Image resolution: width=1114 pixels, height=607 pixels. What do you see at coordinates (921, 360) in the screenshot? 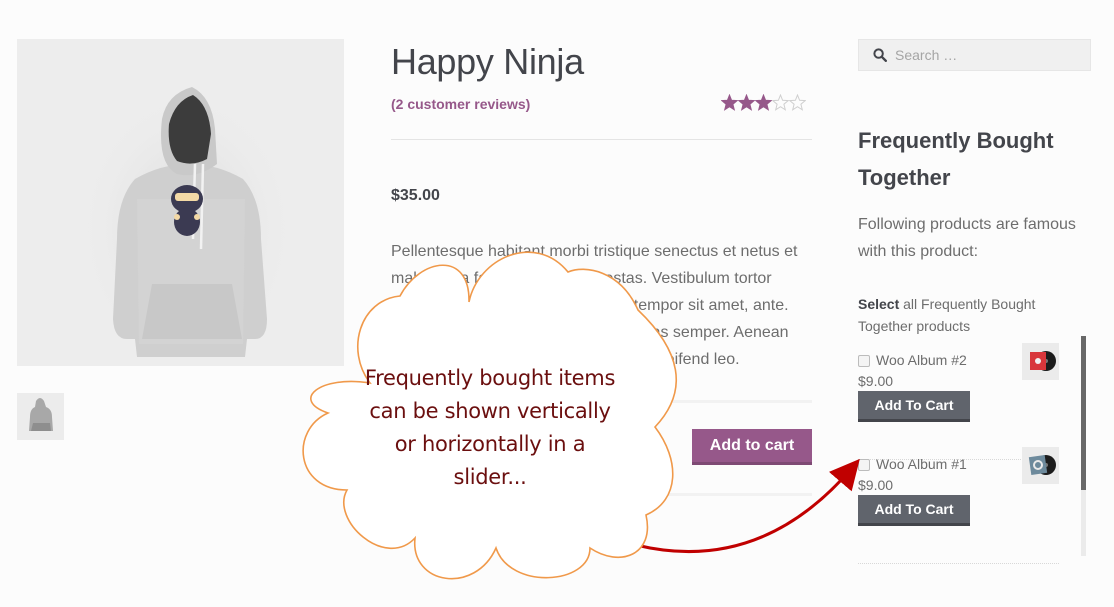
I see `fbt-item-name: Woo Album #2` at bounding box center [921, 360].